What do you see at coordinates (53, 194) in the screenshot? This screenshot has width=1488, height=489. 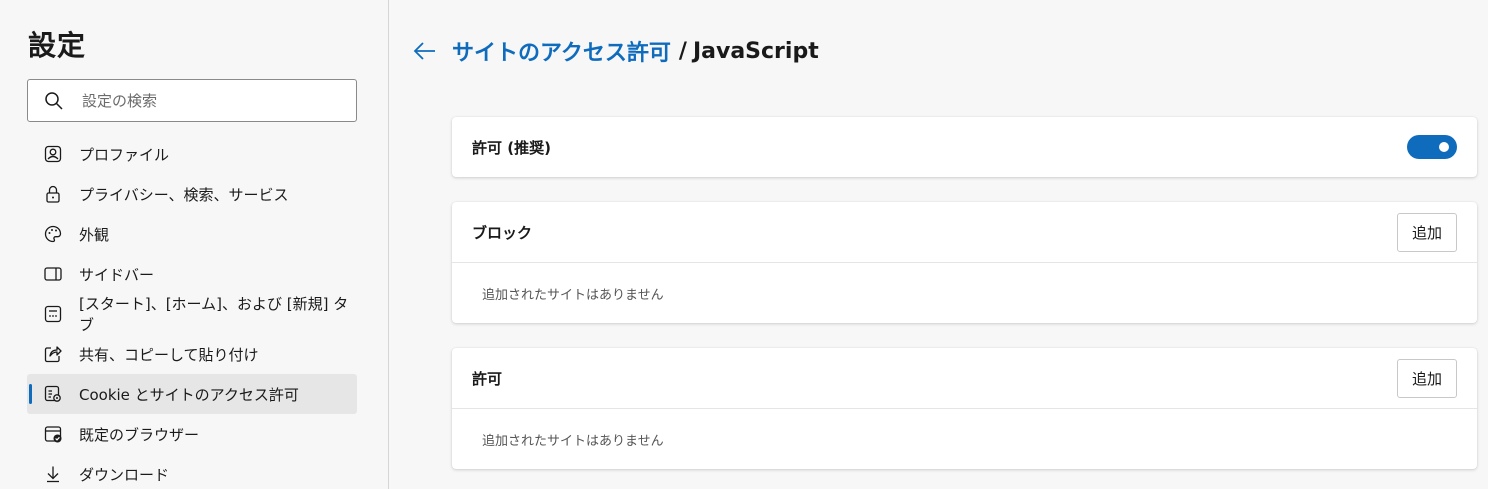 I see `lock-icon` at bounding box center [53, 194].